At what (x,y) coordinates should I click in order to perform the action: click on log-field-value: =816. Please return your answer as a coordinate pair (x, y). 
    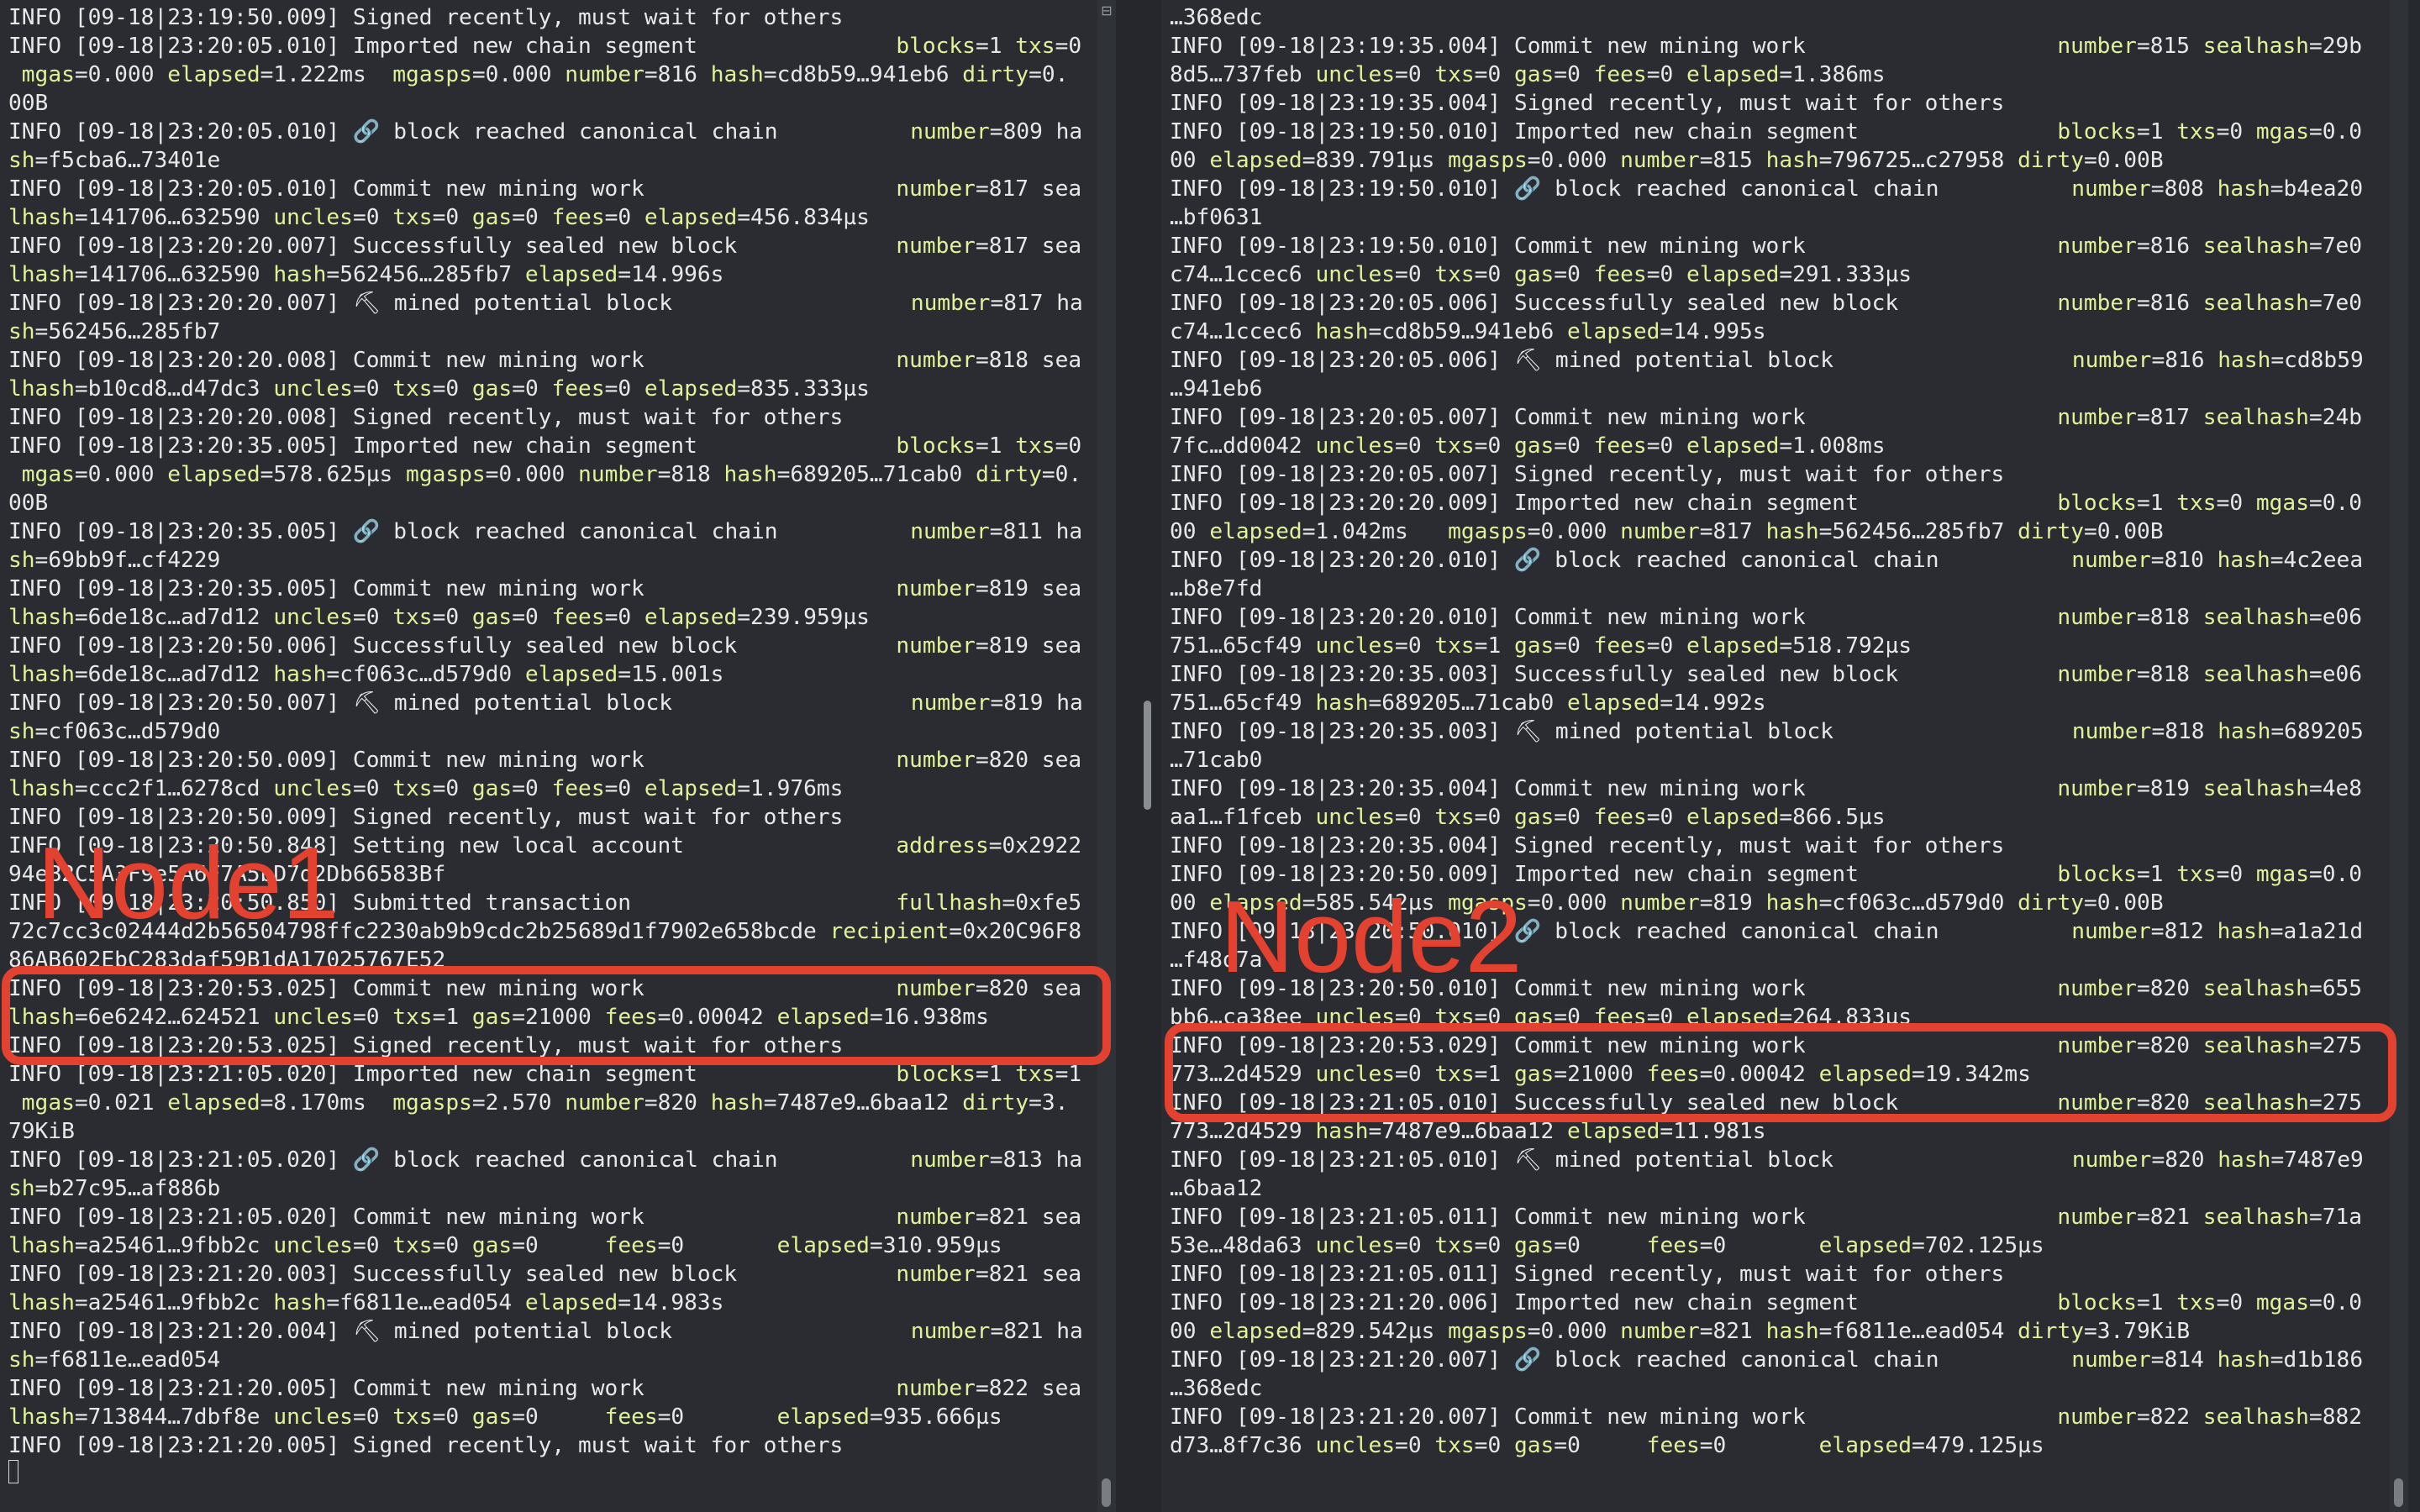
    Looking at the image, I should click on (2184, 360).